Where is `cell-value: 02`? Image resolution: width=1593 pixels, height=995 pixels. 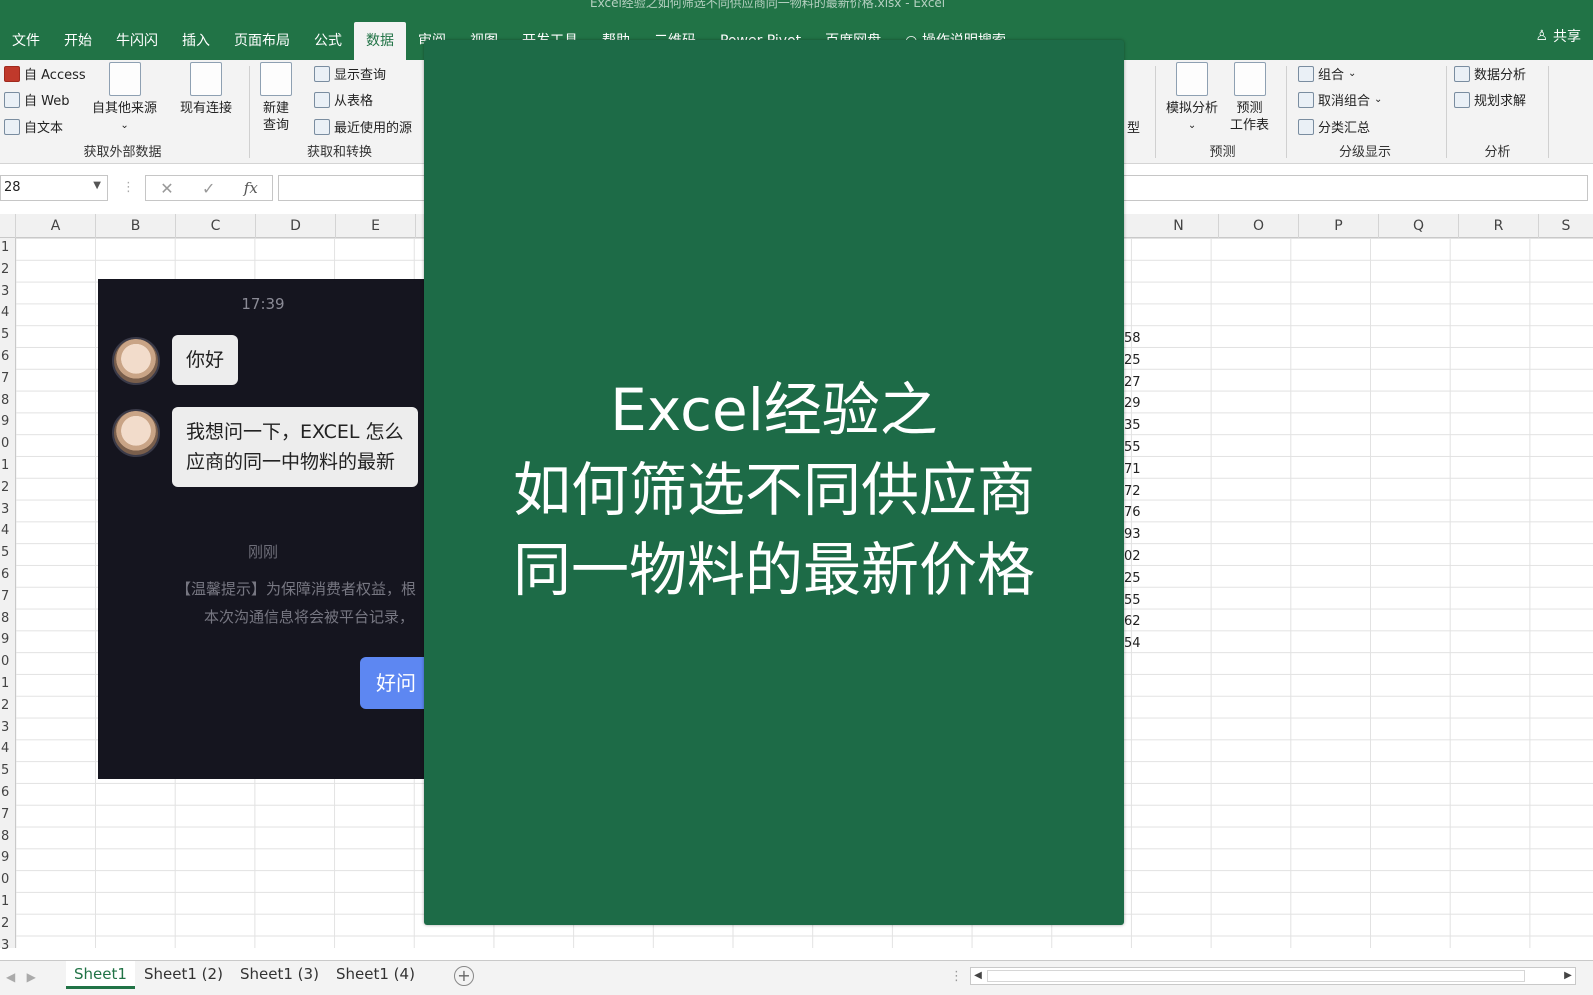
cell-value: 02 is located at coordinates (1132, 556).